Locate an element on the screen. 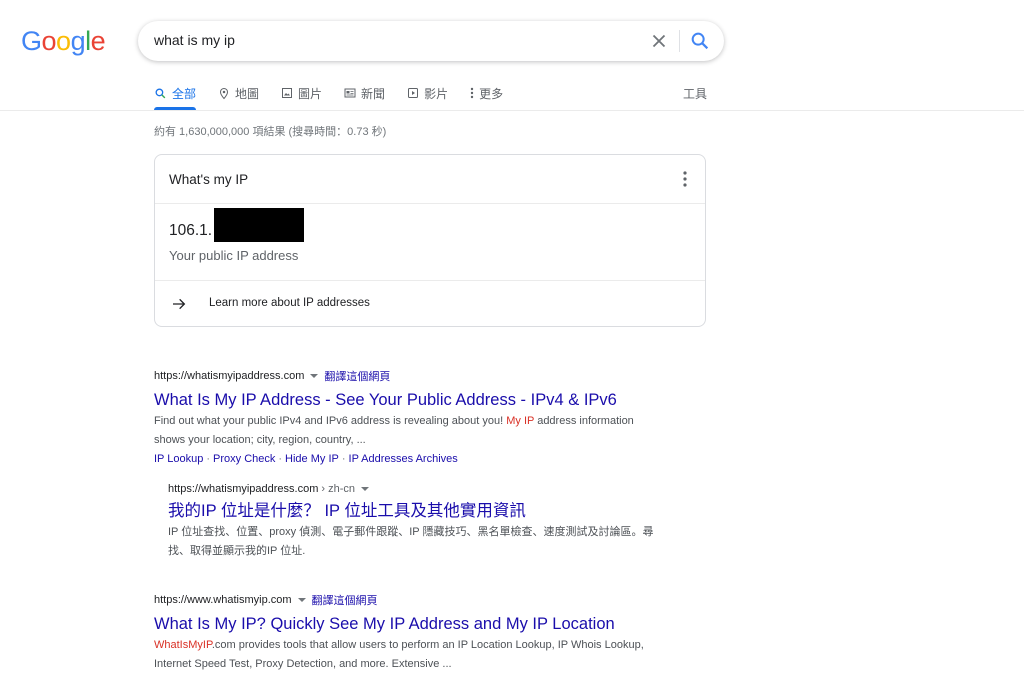 Image resolution: width=1024 pixels, height=691 pixels. result-title: 我的IP 位址是什麼？ IP 位址工具及其他實用資訊 is located at coordinates (414, 511).